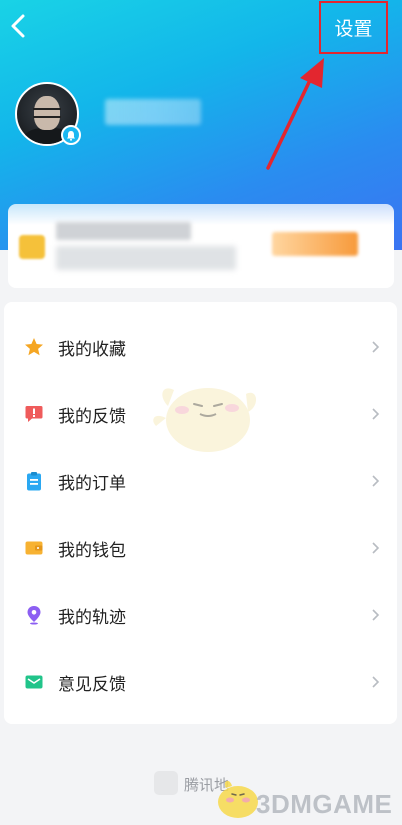  What do you see at coordinates (34, 347) in the screenshot?
I see `star-icon` at bounding box center [34, 347].